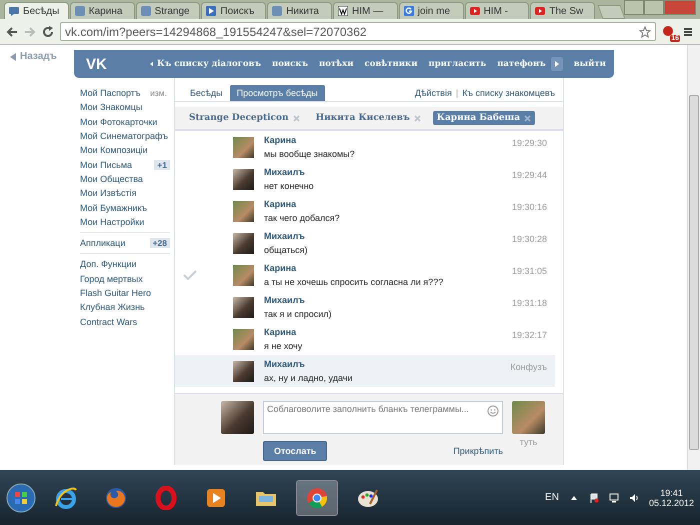 The image size is (700, 525). What do you see at coordinates (295, 451) in the screenshot?
I see `send-button: Отослать` at bounding box center [295, 451].